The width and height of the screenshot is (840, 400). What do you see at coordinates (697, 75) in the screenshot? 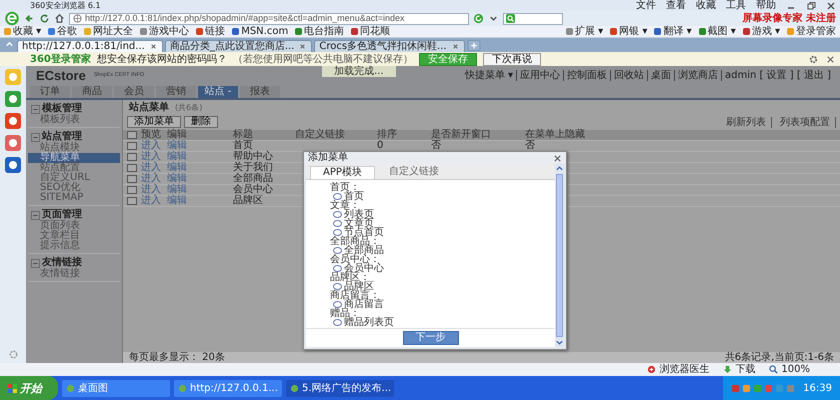
I see `header-link: 浏览商店` at bounding box center [697, 75].